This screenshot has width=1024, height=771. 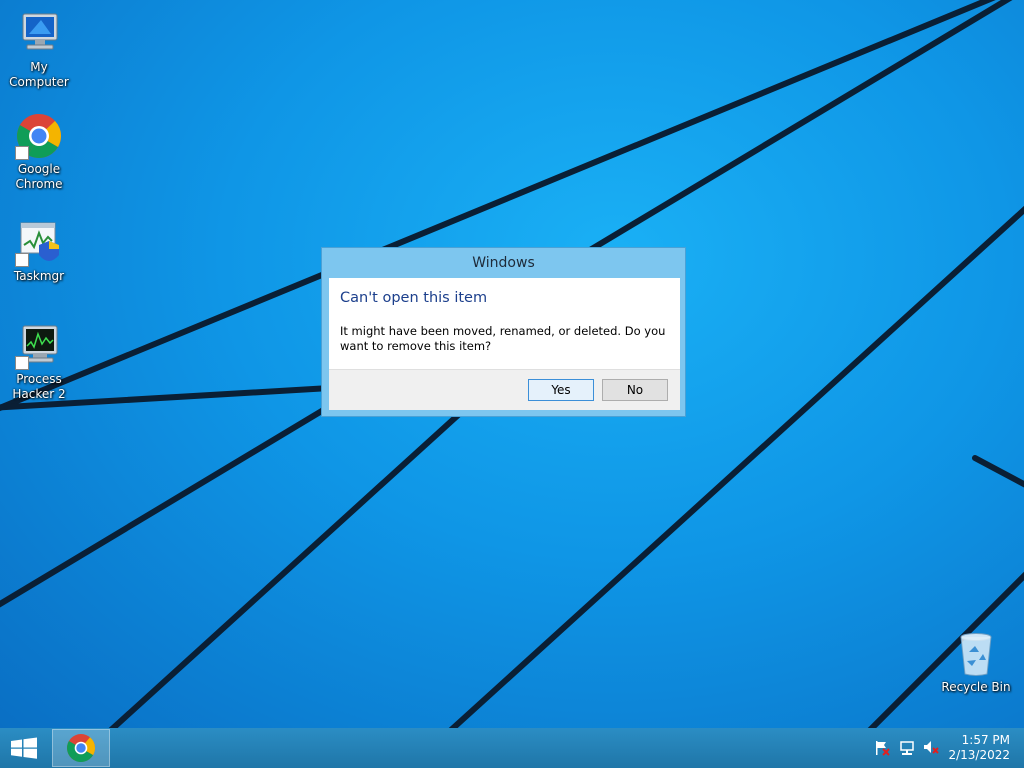 I want to click on desktop-icon-my-computer: My Computer, so click(x=39, y=50).